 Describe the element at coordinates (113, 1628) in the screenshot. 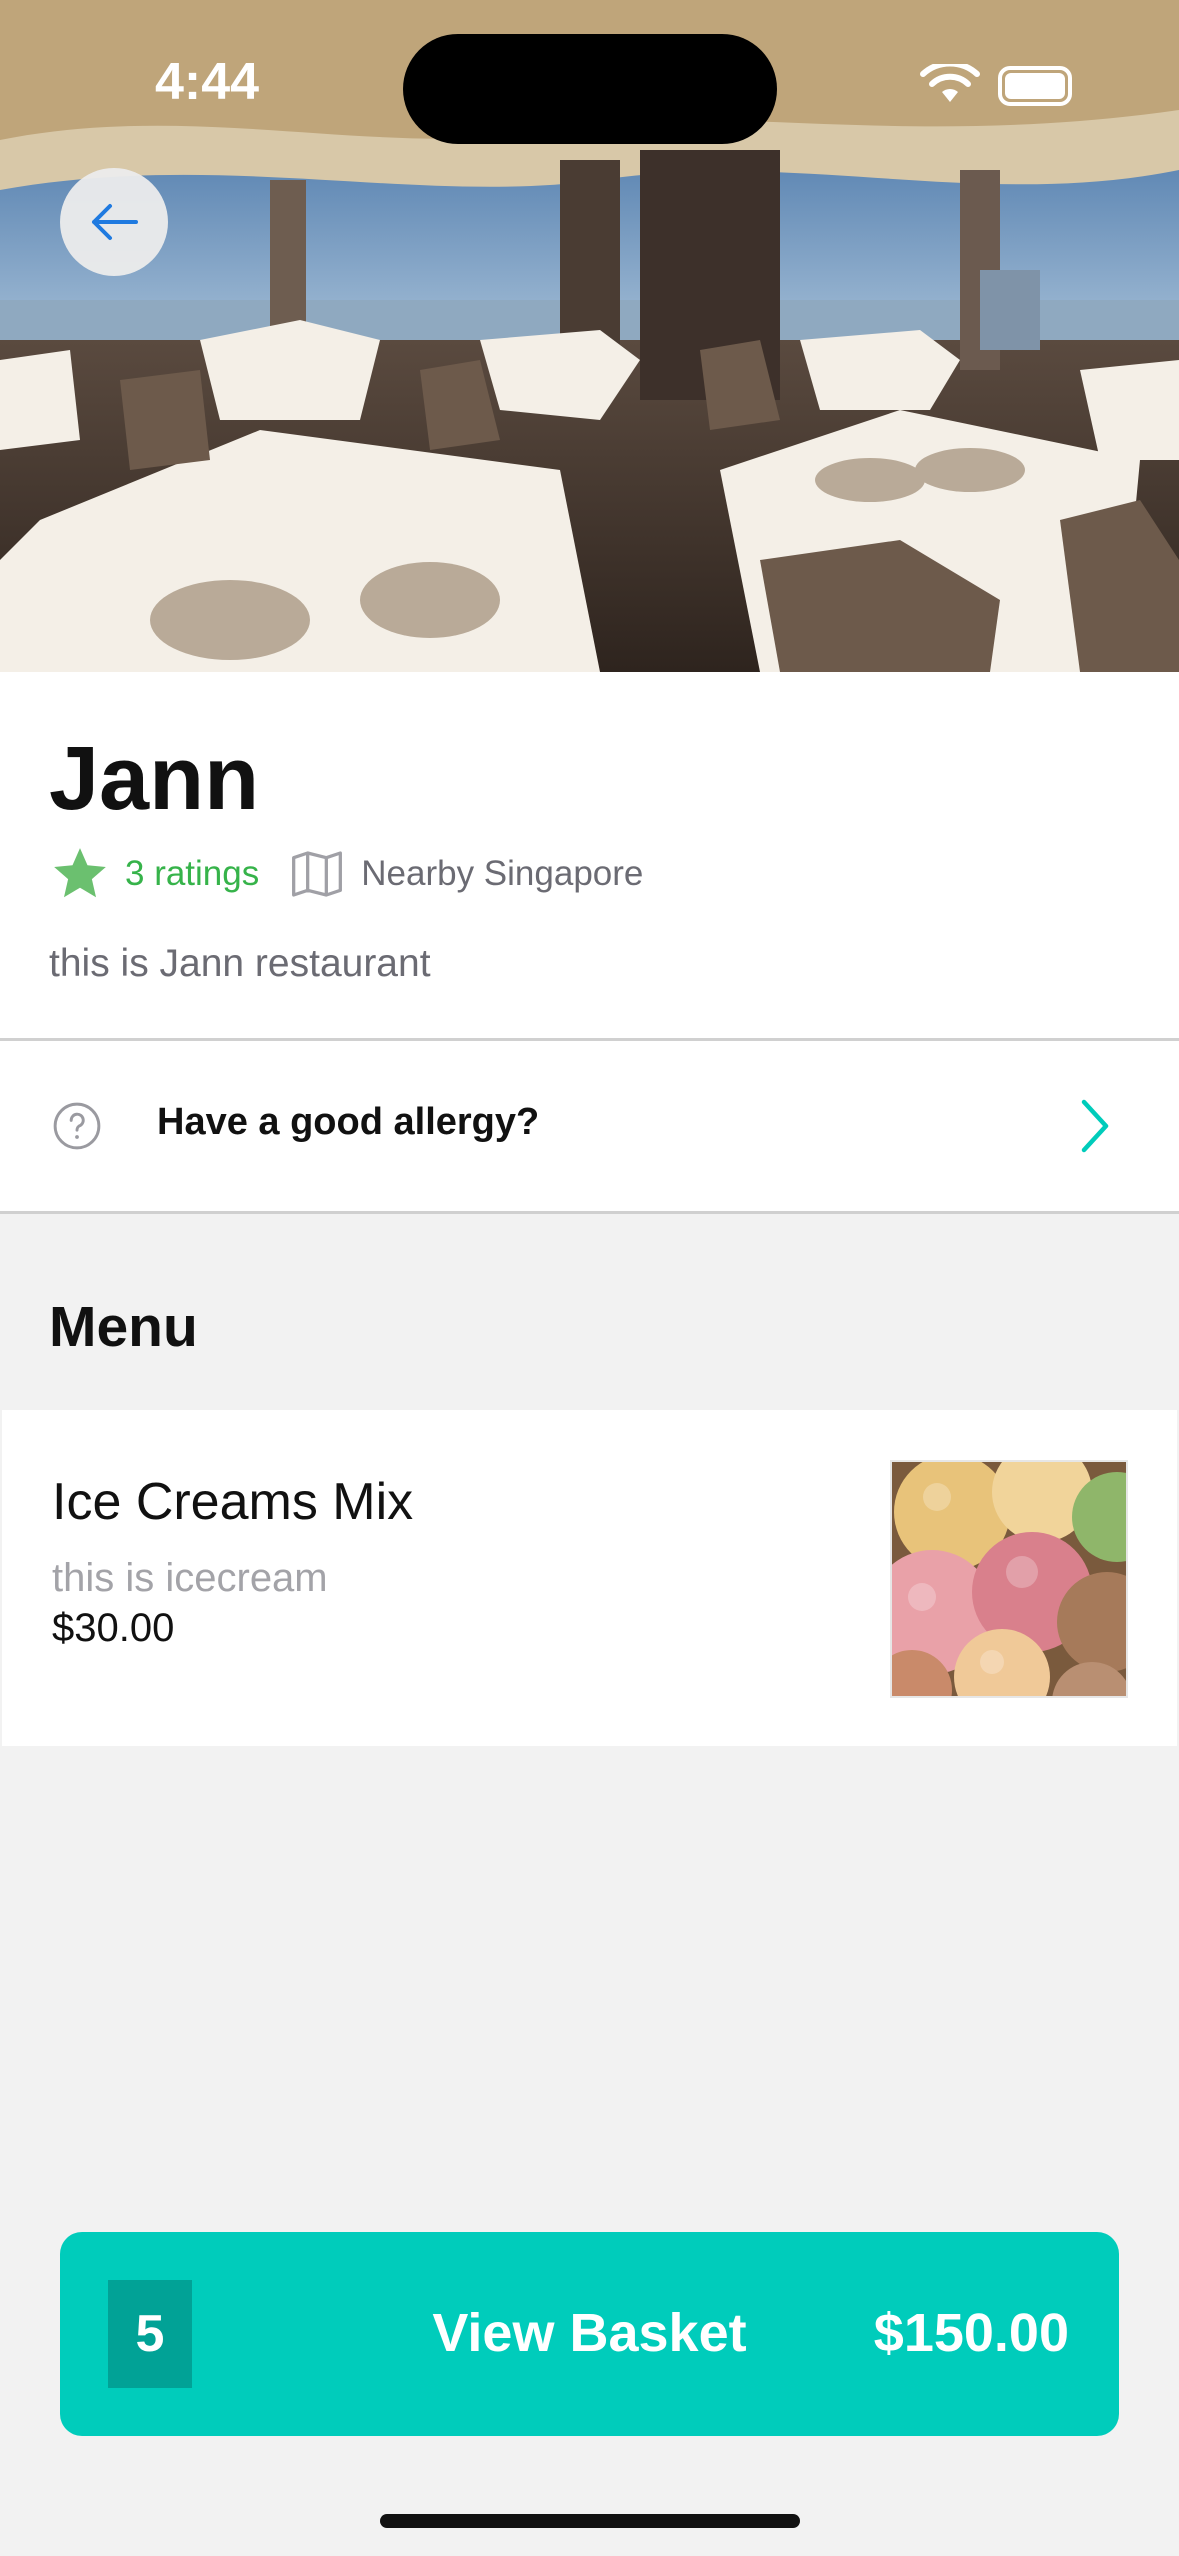

I see `menu-item-price: $30.00` at that location.